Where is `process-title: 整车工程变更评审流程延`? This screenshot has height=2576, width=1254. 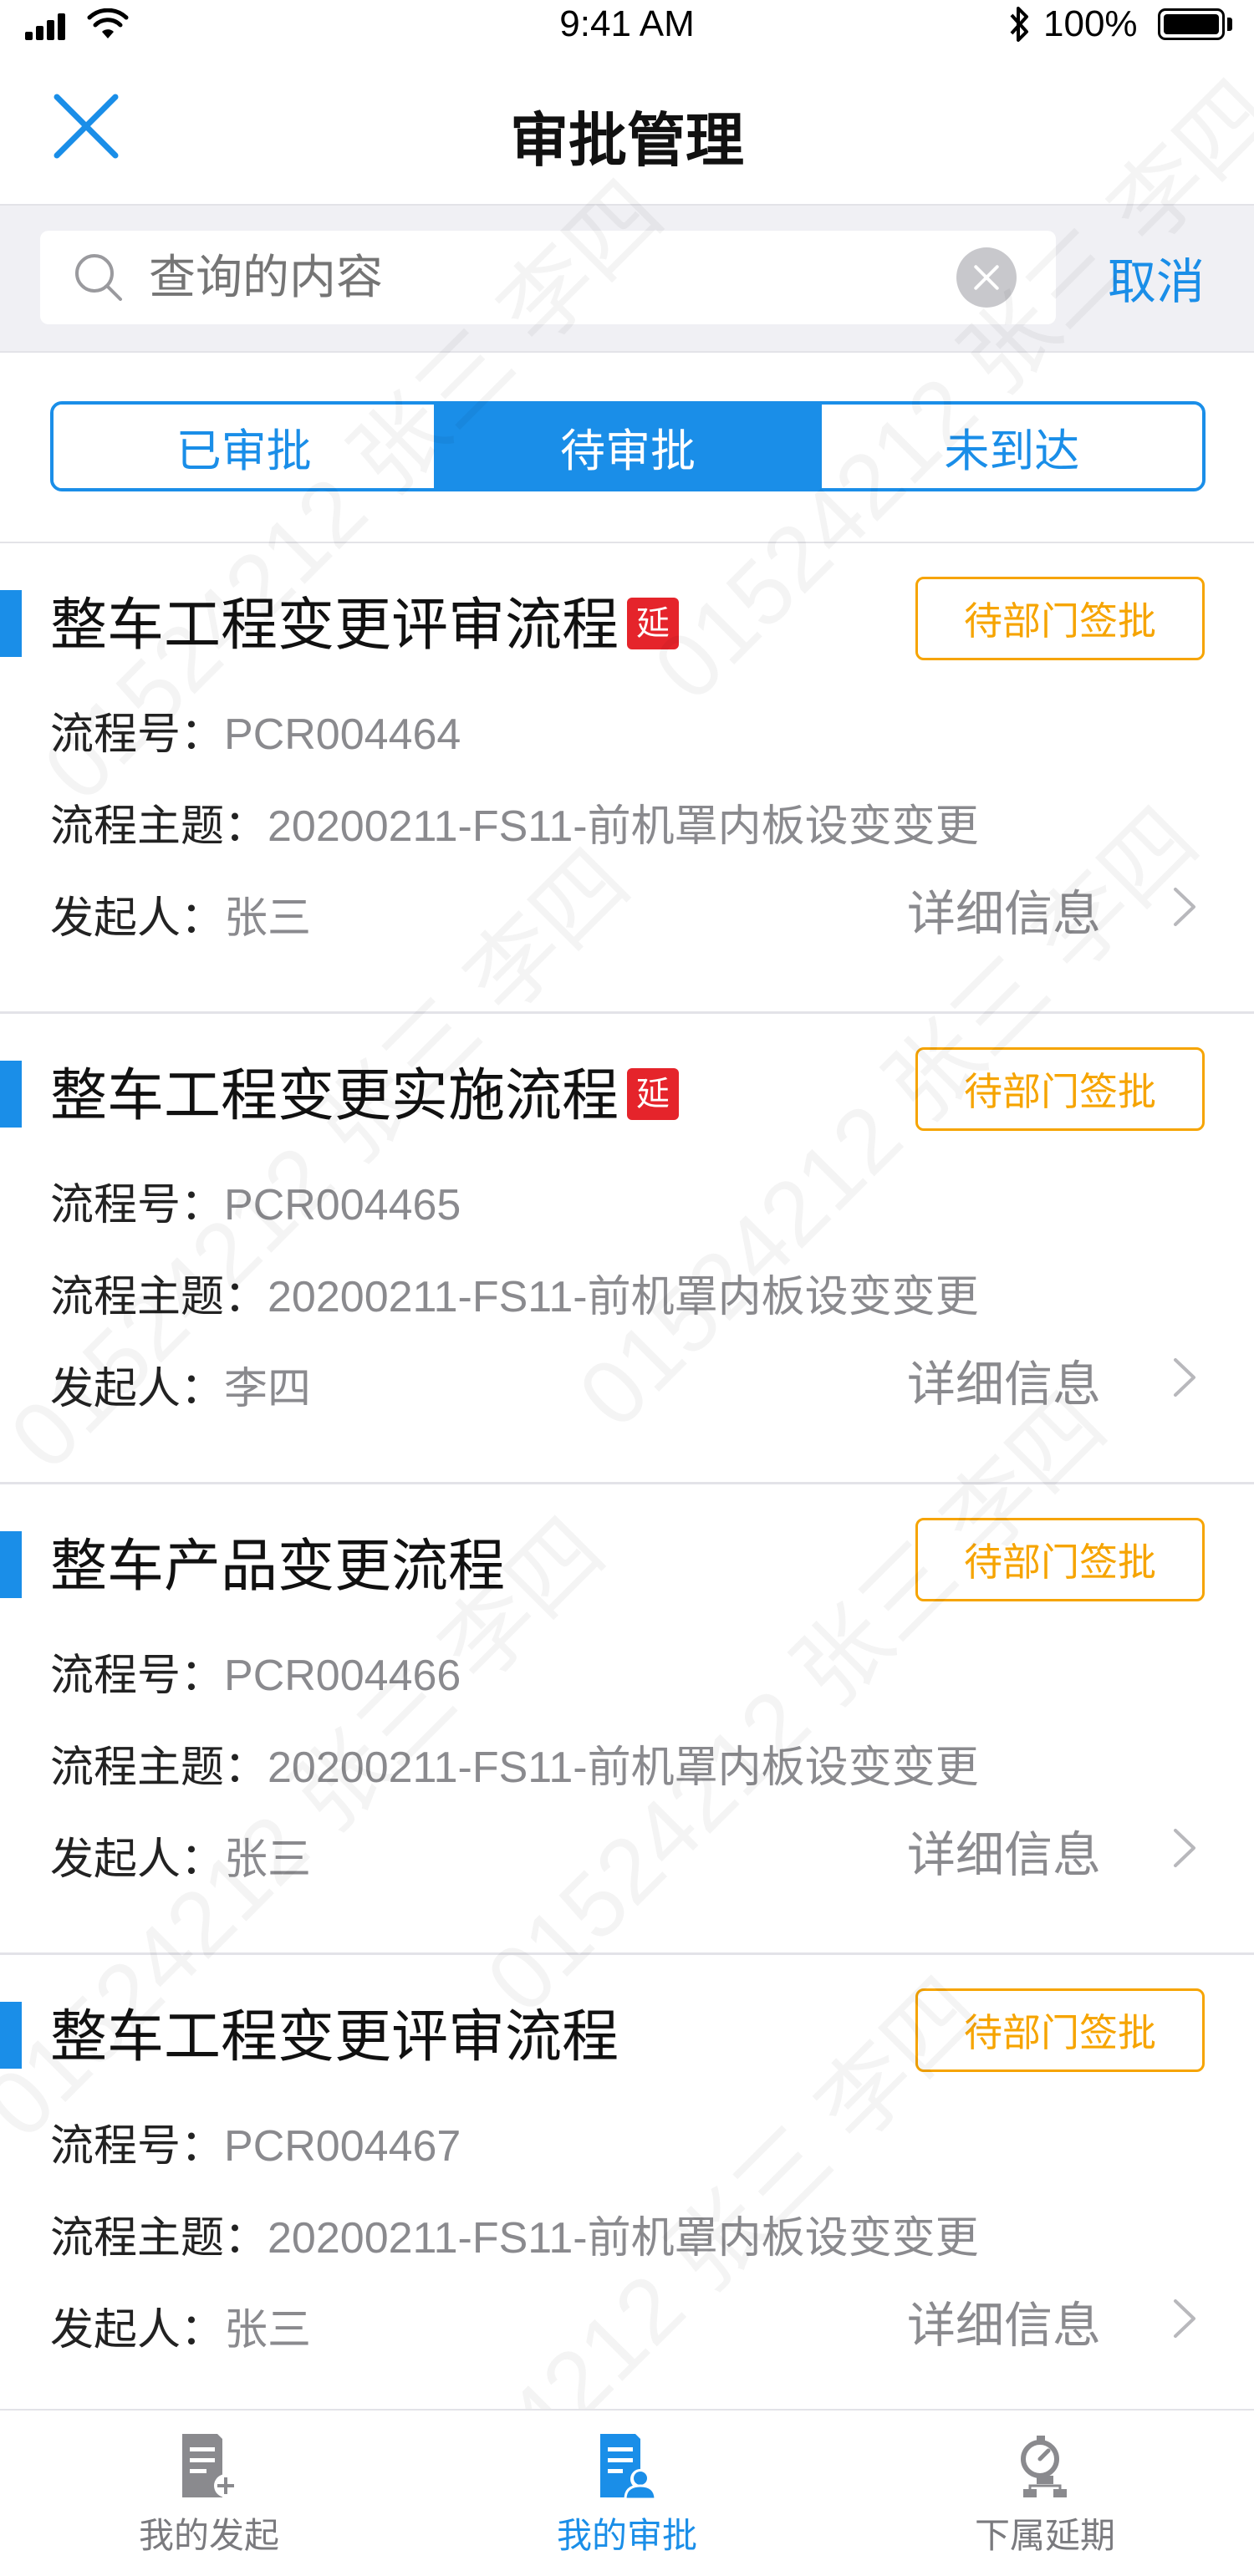 process-title: 整车工程变更评审流程延 is located at coordinates (365, 619).